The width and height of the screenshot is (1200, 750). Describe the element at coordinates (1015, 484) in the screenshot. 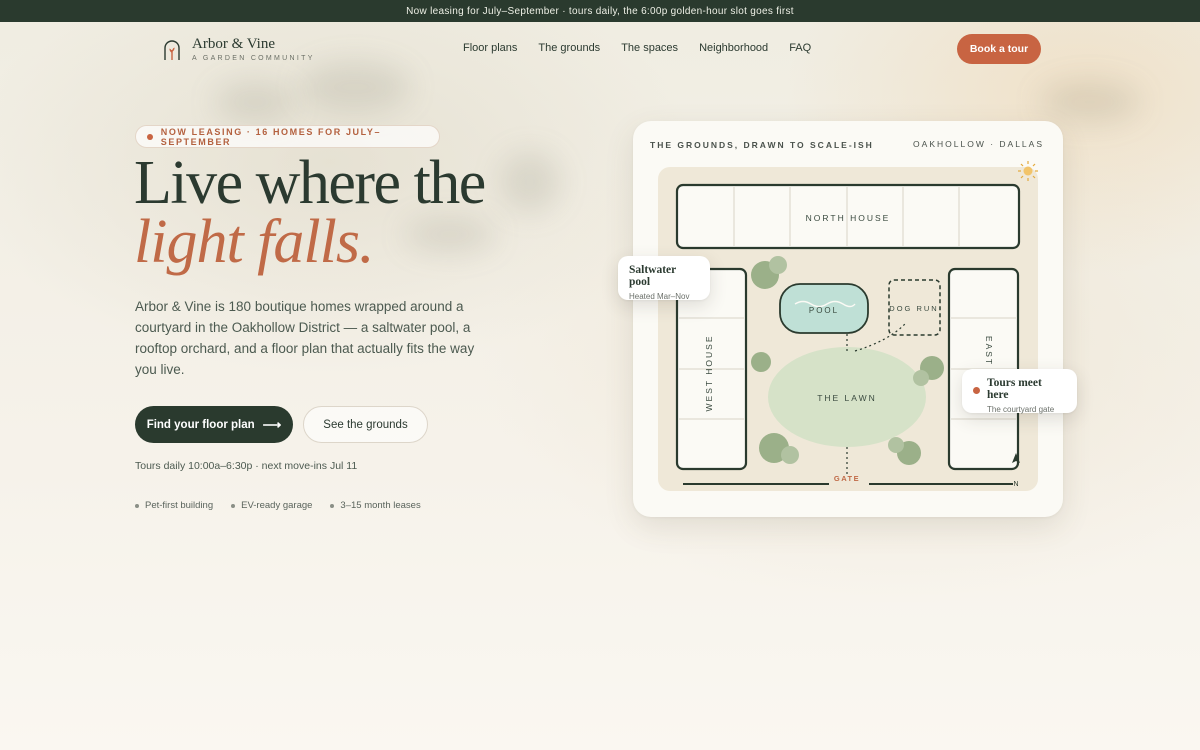

I see `north-label: N` at that location.